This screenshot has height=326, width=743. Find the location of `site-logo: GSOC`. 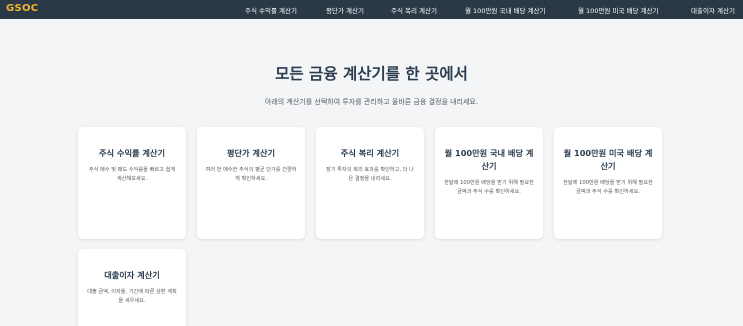

site-logo: GSOC is located at coordinates (22, 8).